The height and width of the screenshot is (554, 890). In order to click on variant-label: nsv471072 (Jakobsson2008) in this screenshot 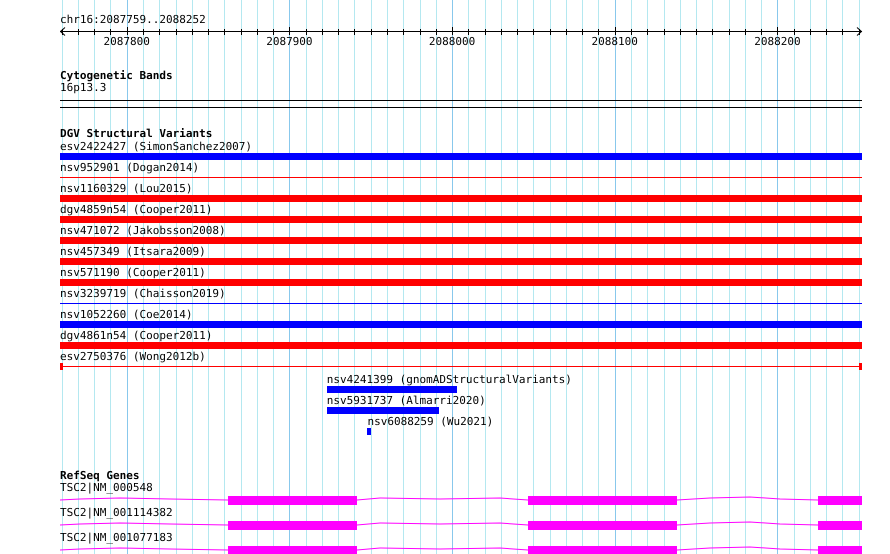, I will do `click(143, 231)`.